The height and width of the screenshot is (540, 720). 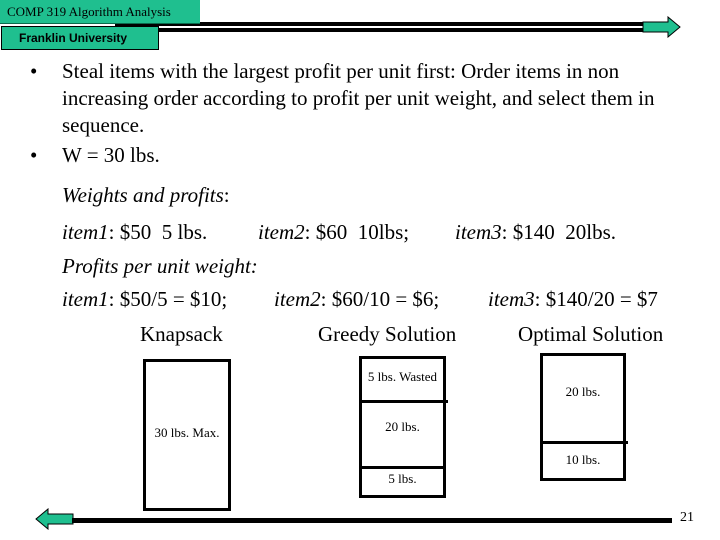 I want to click on greedy-segment-item1: 5 lbs., so click(x=402, y=478).